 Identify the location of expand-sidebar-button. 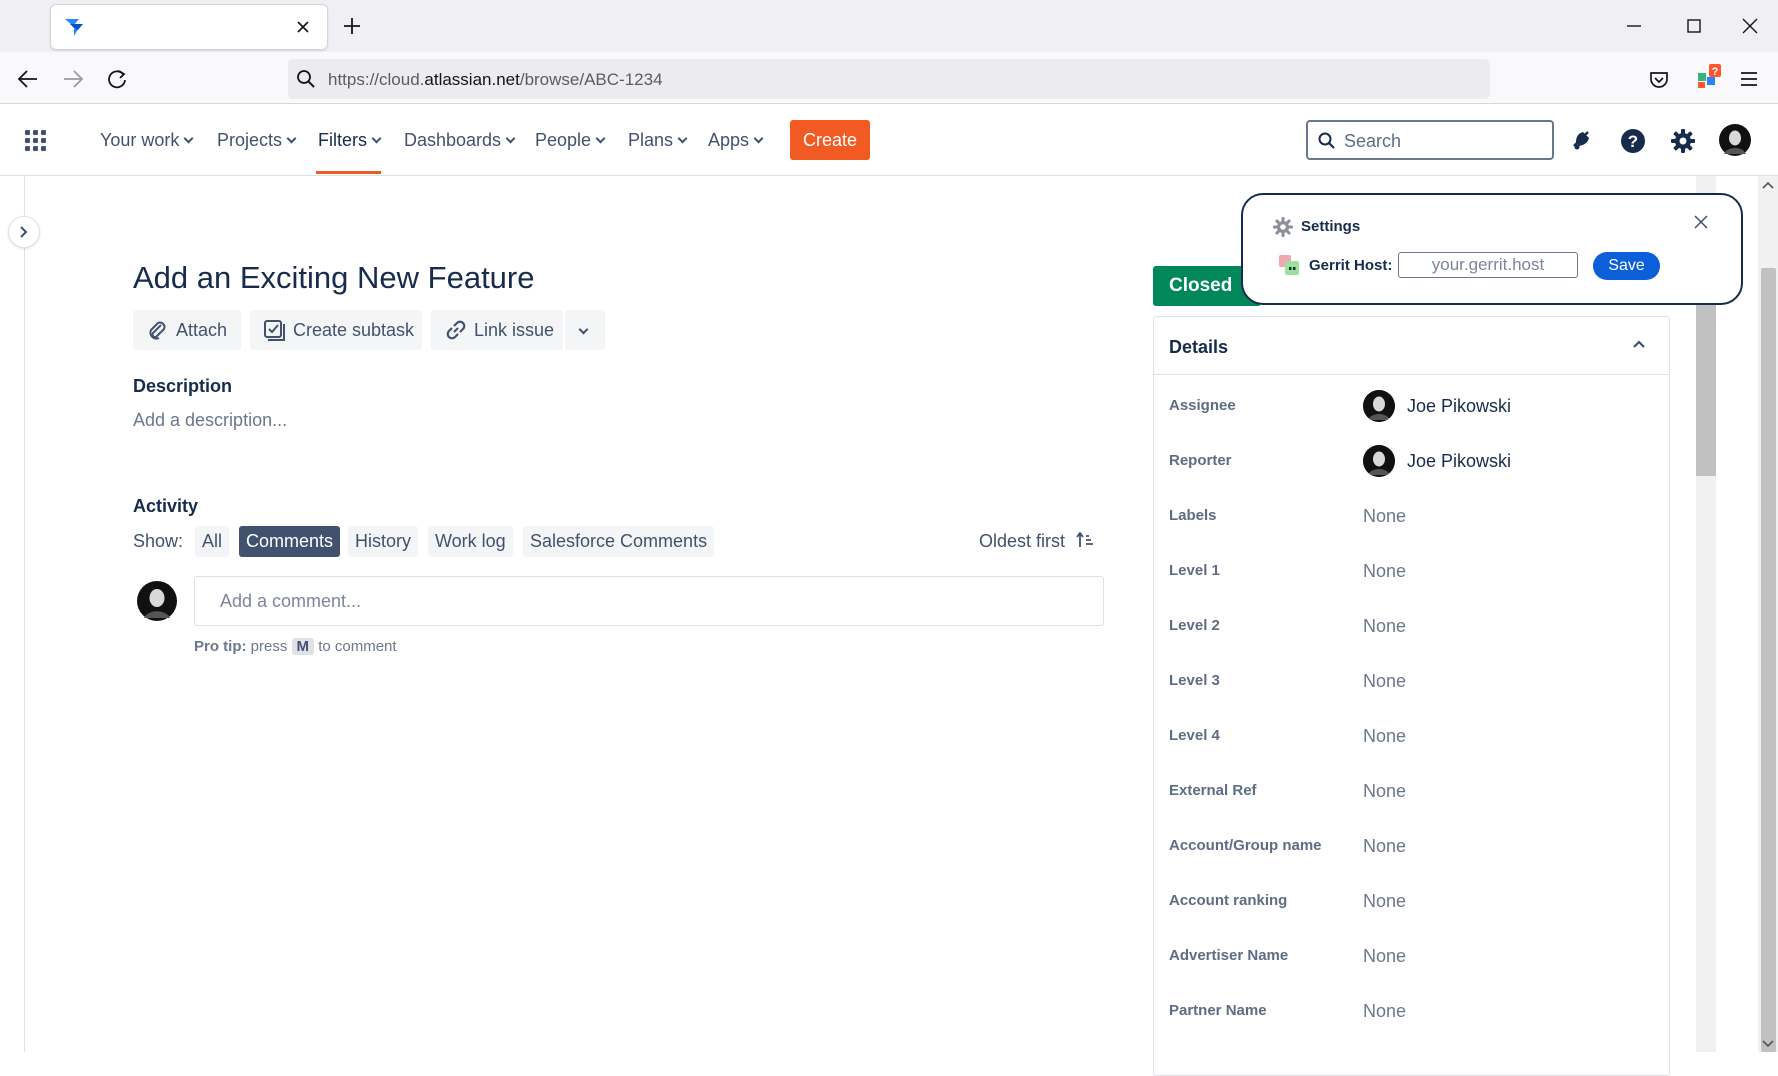
(24, 232).